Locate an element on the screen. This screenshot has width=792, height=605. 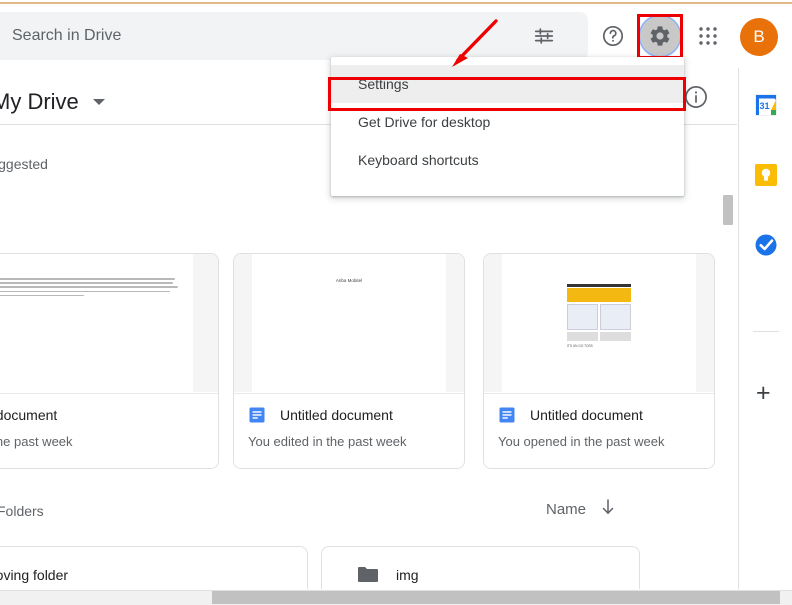
file-thumbnail: ITS UN GO TOSS is located at coordinates (599, 323).